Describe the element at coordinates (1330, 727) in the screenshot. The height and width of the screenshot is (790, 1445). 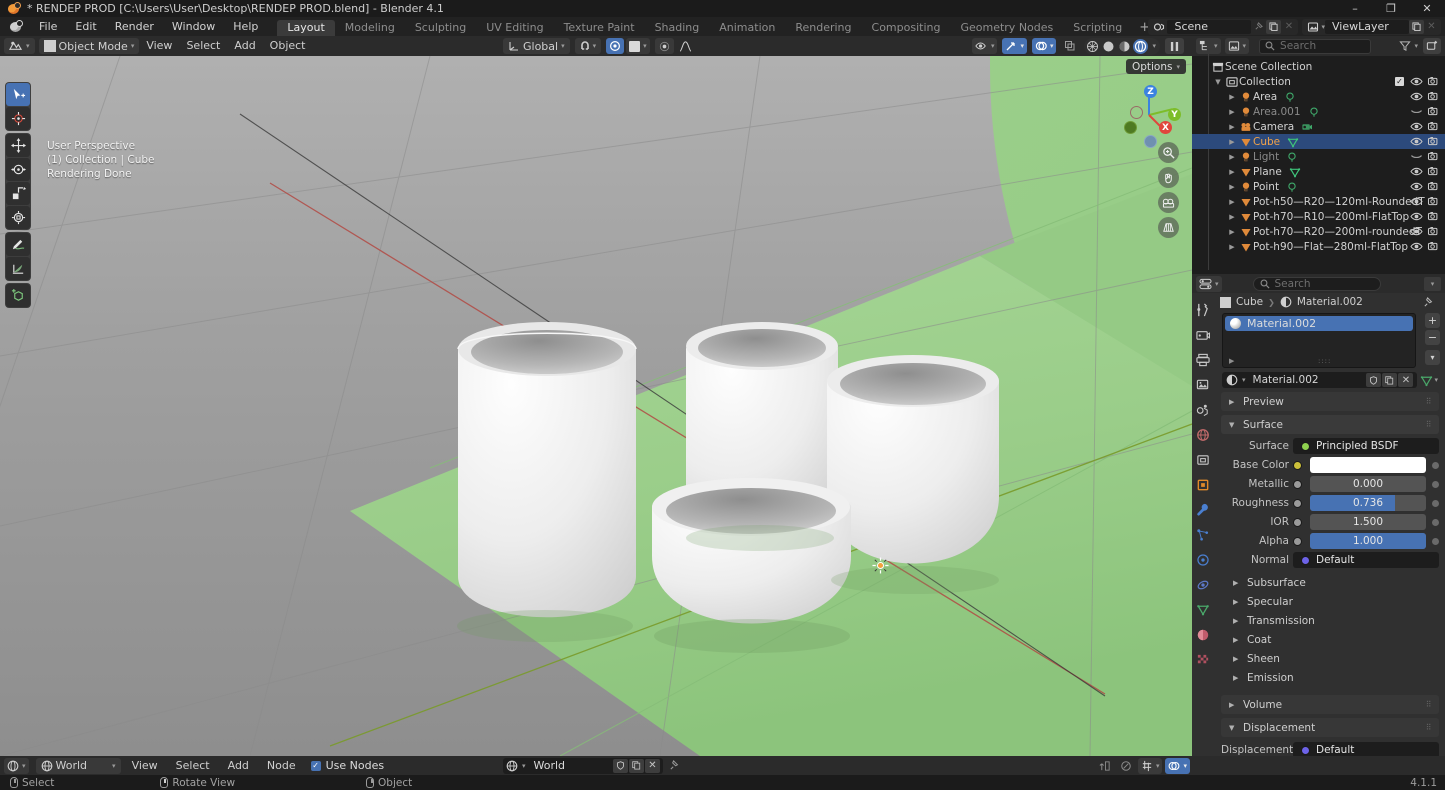
I see `panel-displacement: ▼ Displacement ⠿` at that location.